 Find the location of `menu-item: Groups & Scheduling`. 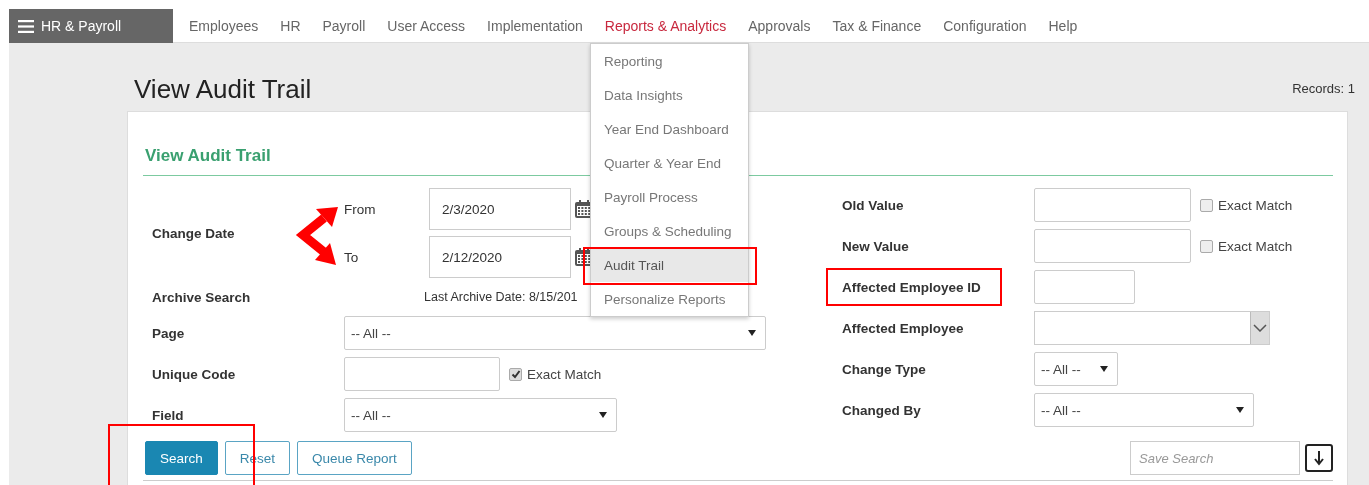

menu-item: Groups & Scheduling is located at coordinates (669, 231).